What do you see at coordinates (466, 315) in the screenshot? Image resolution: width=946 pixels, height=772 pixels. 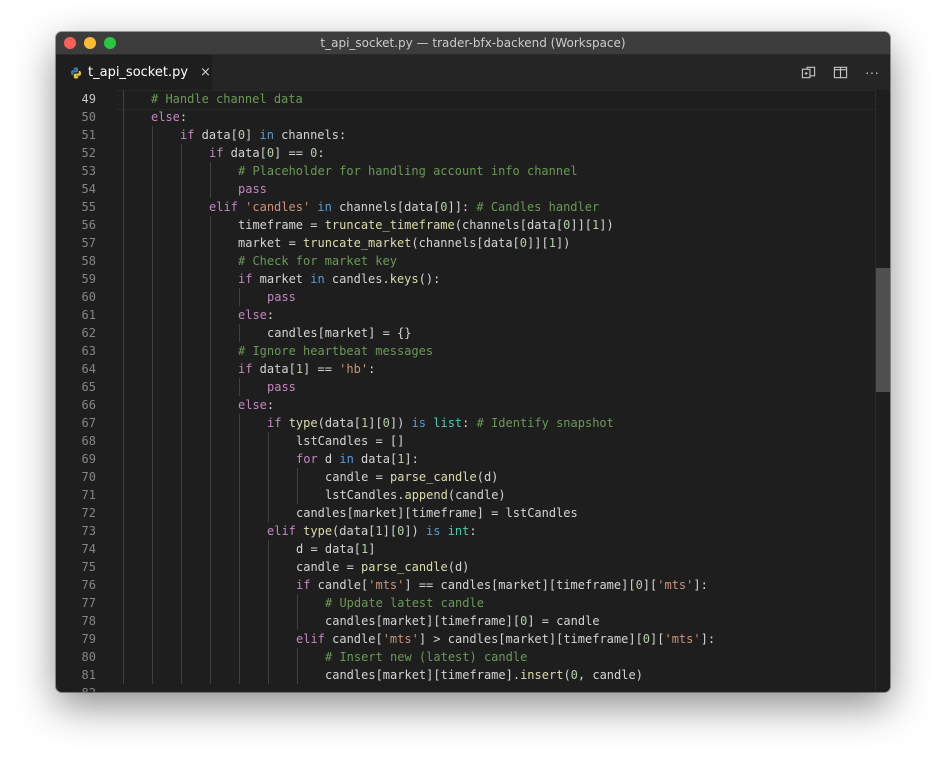 I see `code-line: 61 else:` at bounding box center [466, 315].